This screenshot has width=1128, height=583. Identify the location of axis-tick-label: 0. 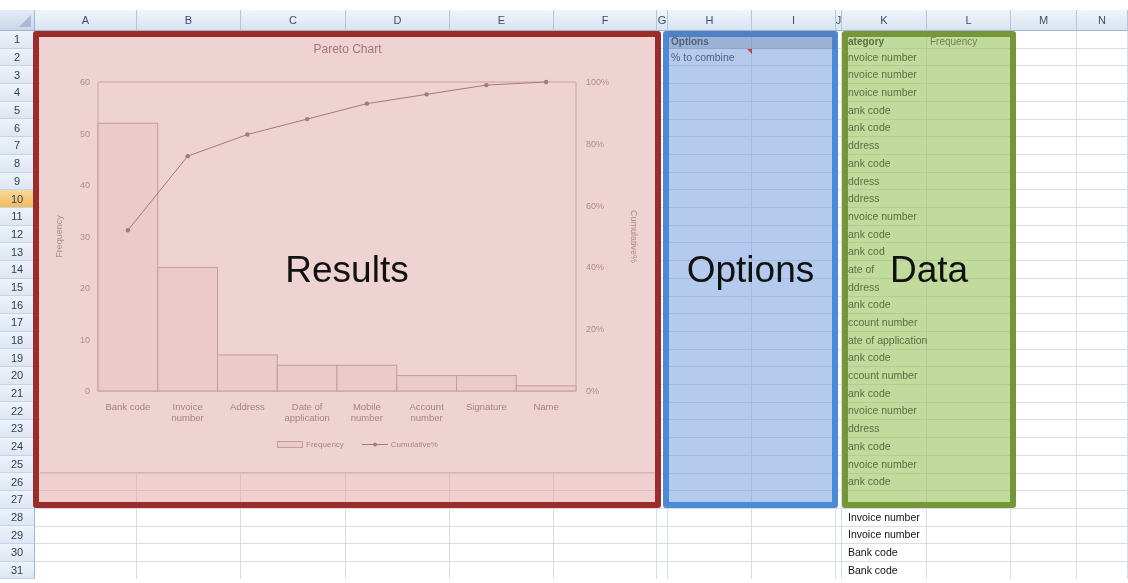
(87, 391).